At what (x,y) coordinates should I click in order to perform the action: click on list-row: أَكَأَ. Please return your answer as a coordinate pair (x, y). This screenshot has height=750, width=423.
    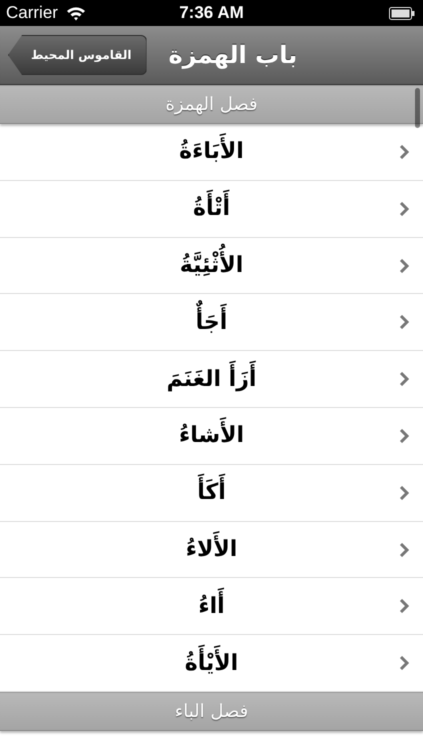
    Looking at the image, I should click on (211, 493).